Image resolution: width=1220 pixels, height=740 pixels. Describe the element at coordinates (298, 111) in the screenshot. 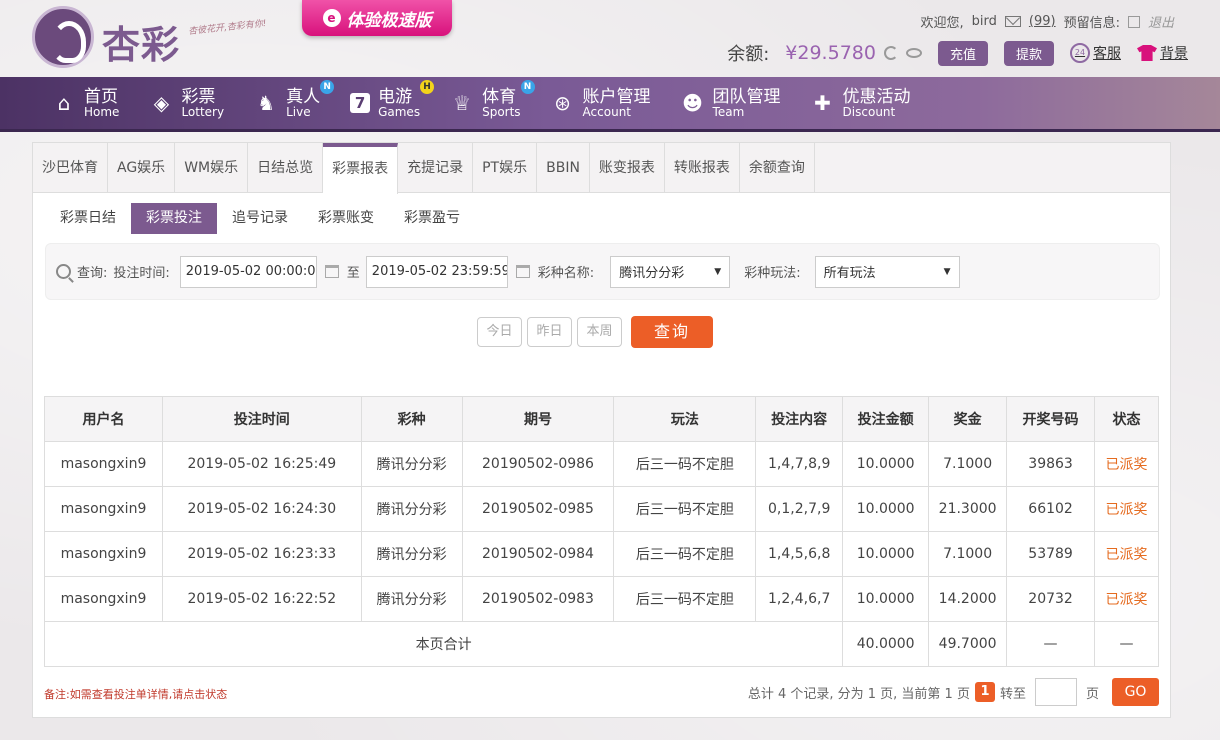

I see `nav-live-en: Live` at that location.